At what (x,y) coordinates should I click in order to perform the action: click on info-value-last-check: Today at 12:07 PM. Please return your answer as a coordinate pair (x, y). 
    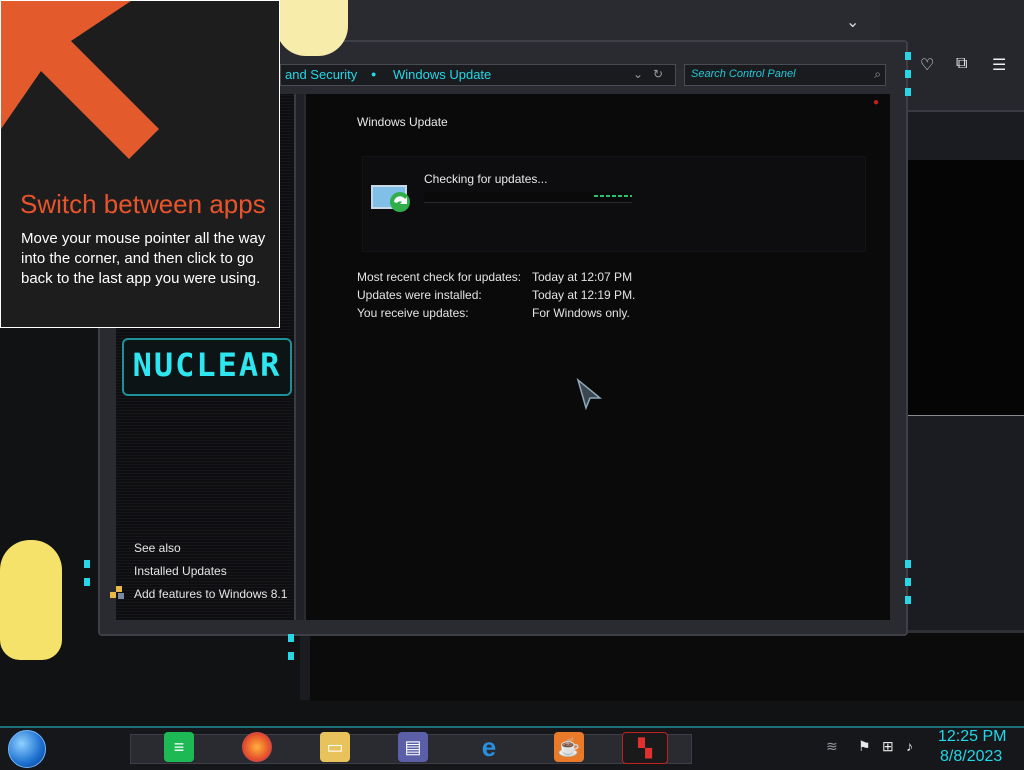
    Looking at the image, I should click on (582, 277).